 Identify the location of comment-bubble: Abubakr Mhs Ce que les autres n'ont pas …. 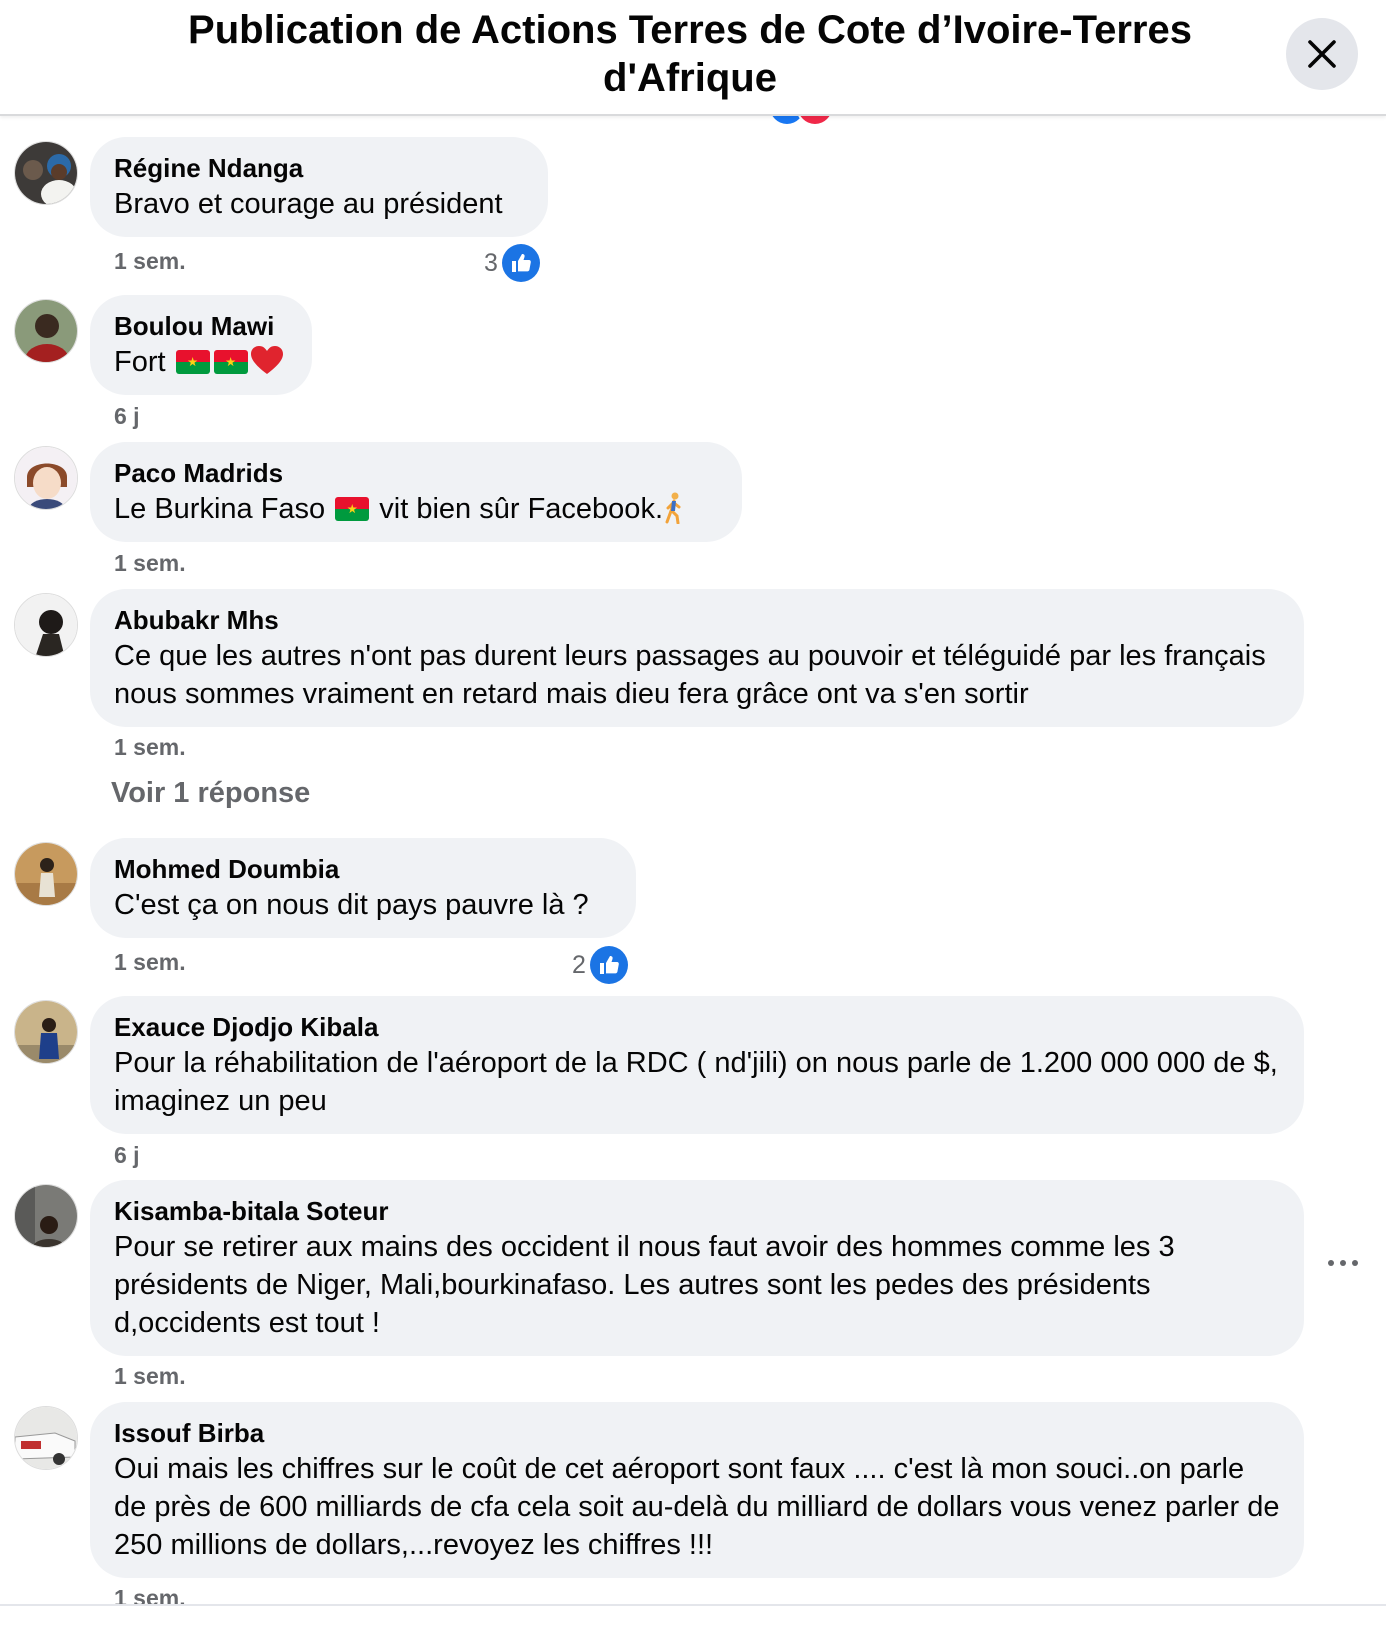
(697, 658).